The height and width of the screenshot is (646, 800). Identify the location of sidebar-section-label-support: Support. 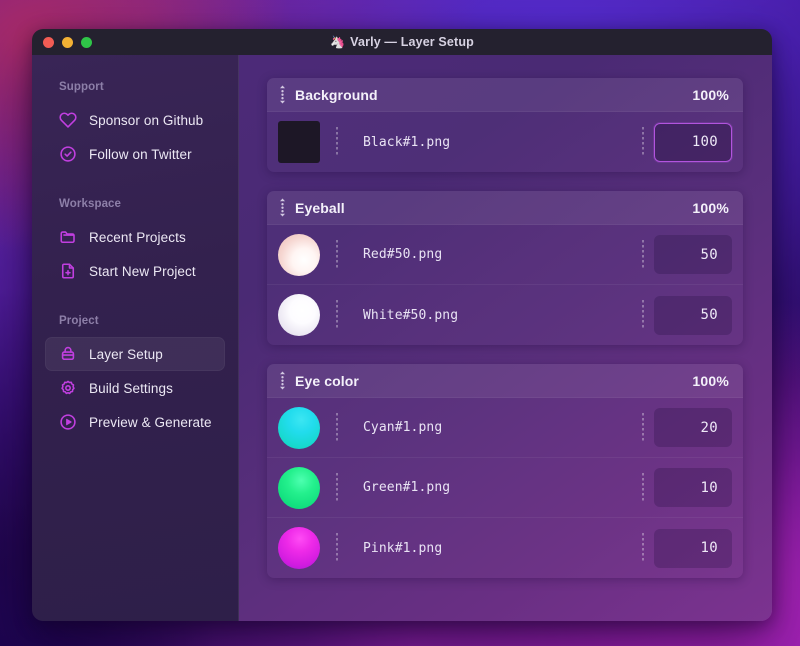
(81, 87).